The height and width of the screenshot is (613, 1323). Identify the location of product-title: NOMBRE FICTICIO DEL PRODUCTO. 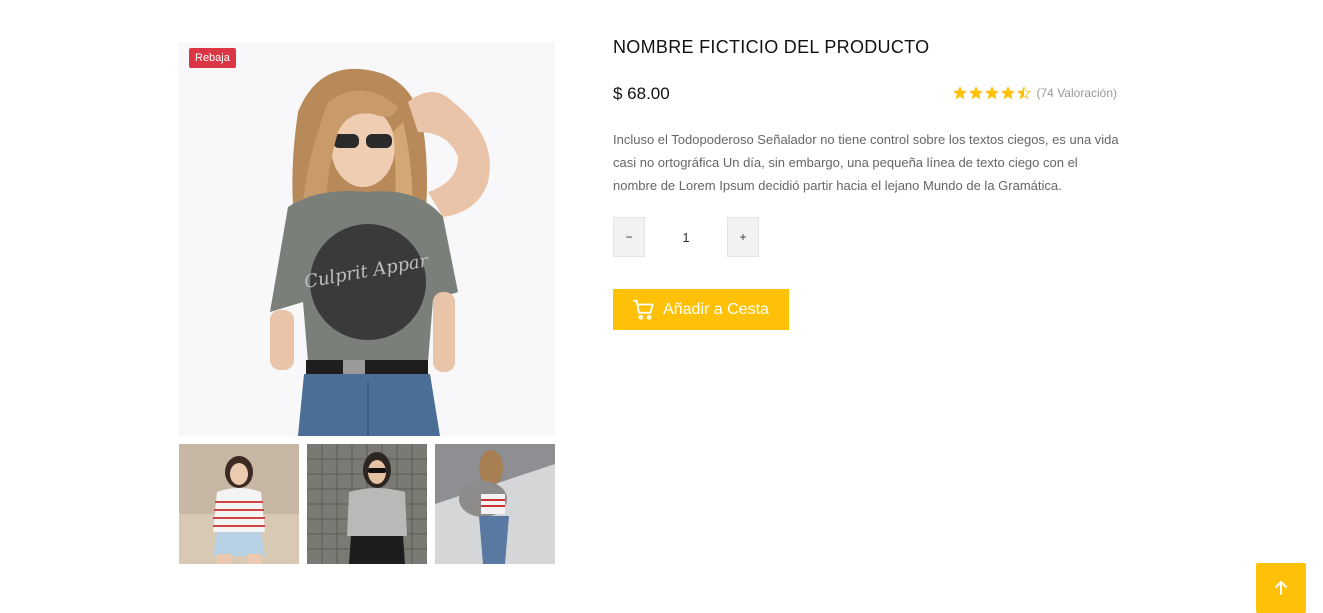
(771, 47).